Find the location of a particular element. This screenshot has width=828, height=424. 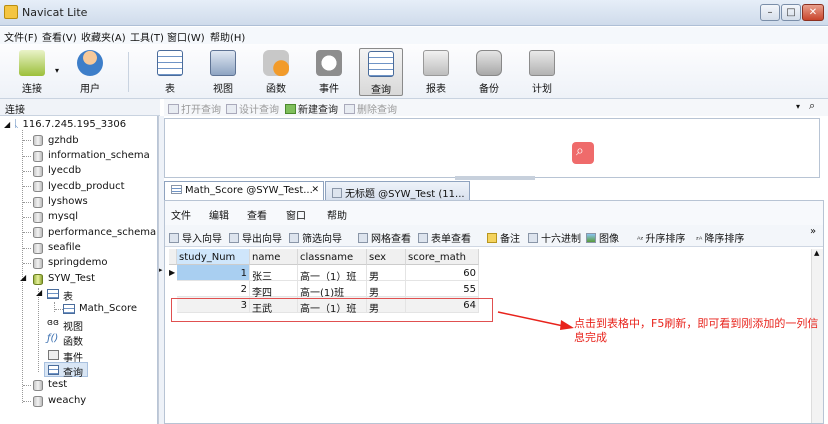

arrow-head-icon is located at coordinates (567, 325).